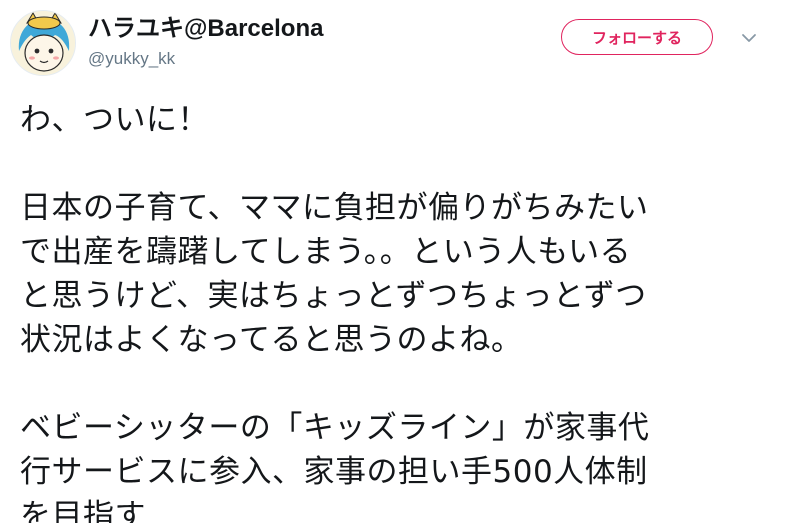 This screenshot has width=800, height=523. Describe the element at coordinates (334, 472) in the screenshot. I see `tweet-line: 行サービスに参入、家事の担い手500人体制` at that location.